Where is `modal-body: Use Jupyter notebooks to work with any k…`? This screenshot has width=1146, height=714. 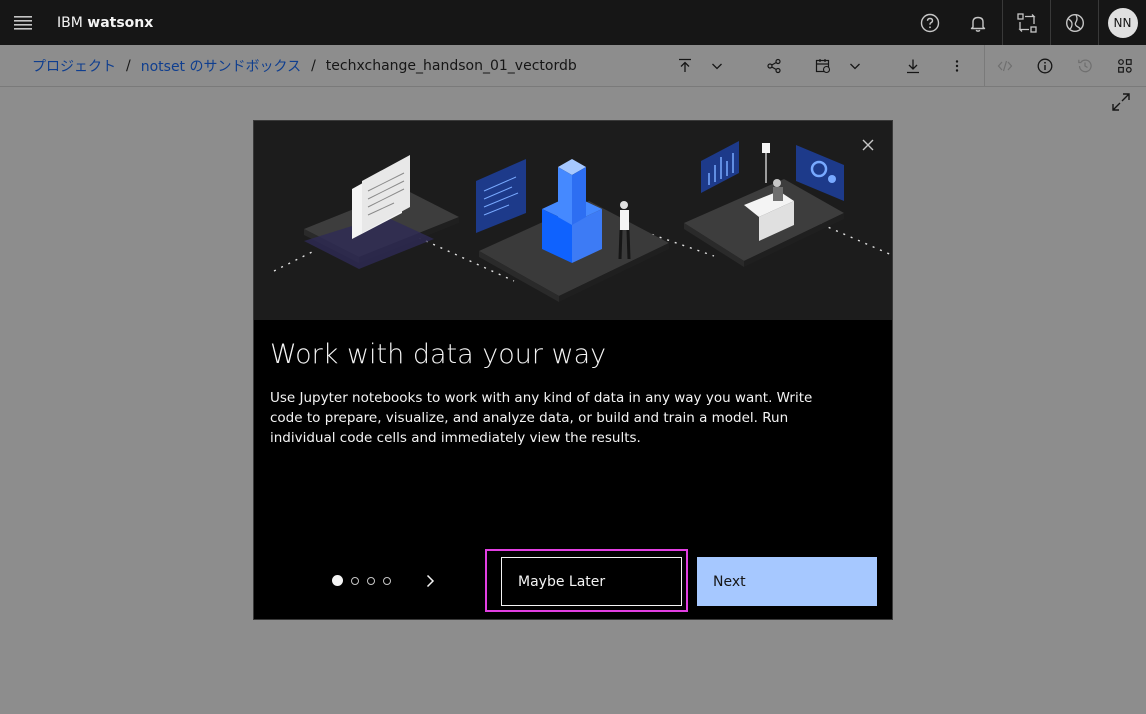
modal-body: Use Jupyter notebooks to work with any k… is located at coordinates (541, 418).